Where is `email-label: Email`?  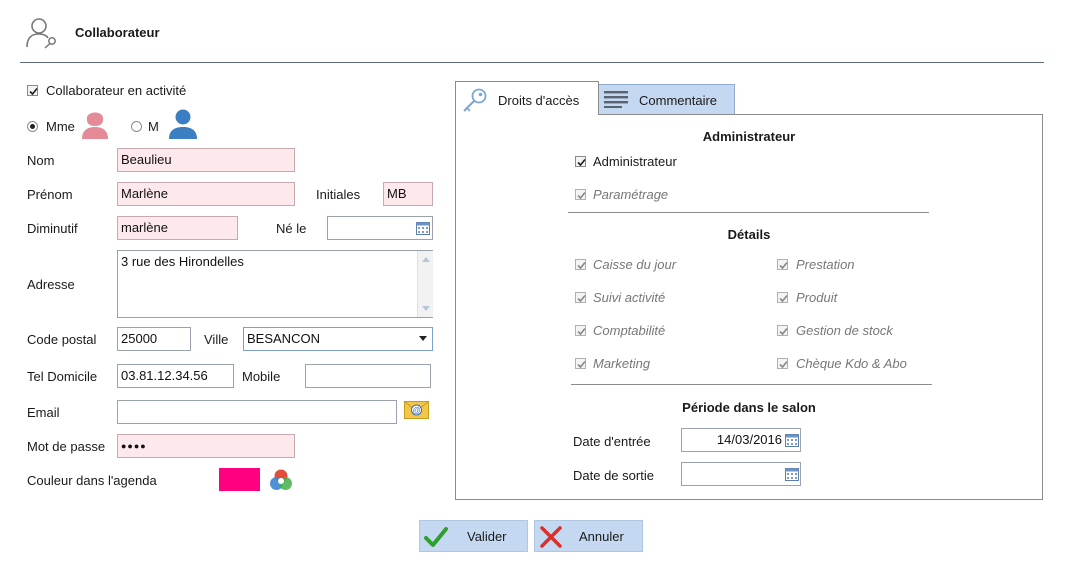
email-label: Email is located at coordinates (43, 412).